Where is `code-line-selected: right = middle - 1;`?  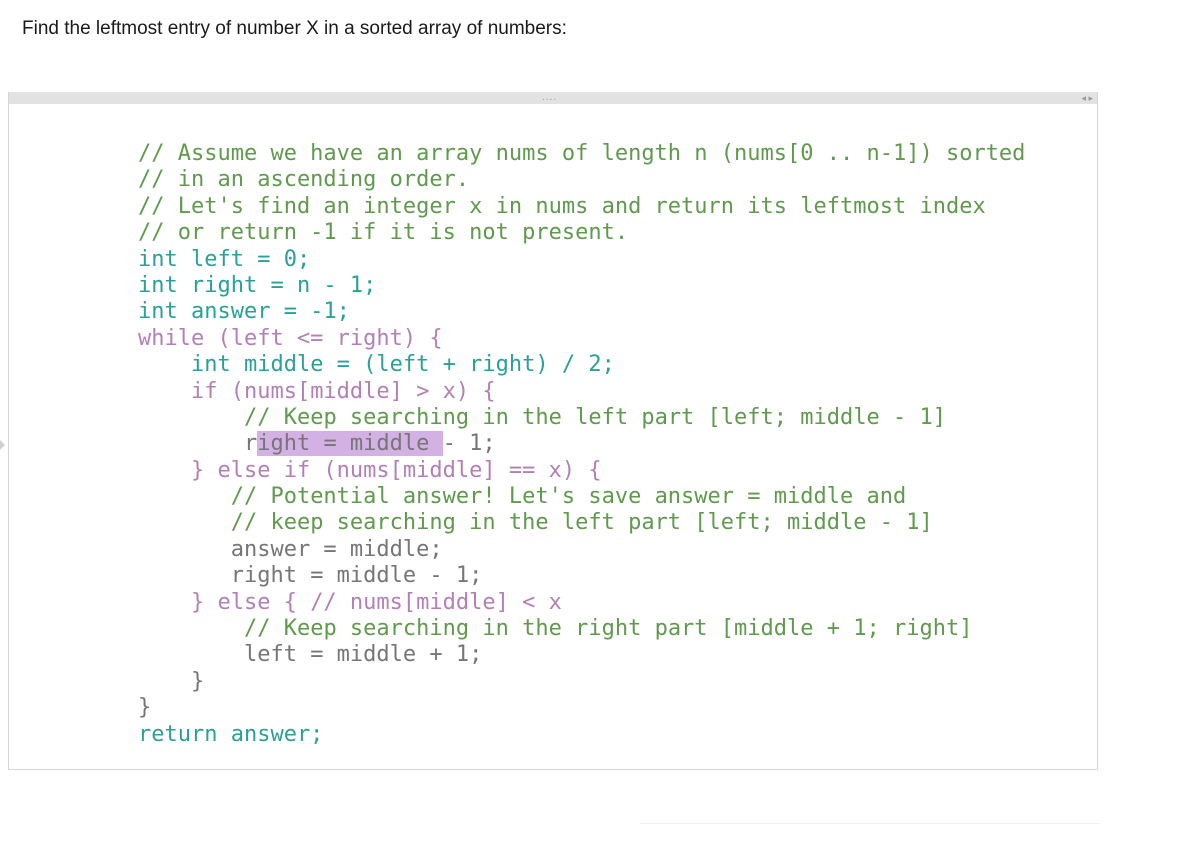
code-line-selected: right = middle - 1; is located at coordinates (581, 444).